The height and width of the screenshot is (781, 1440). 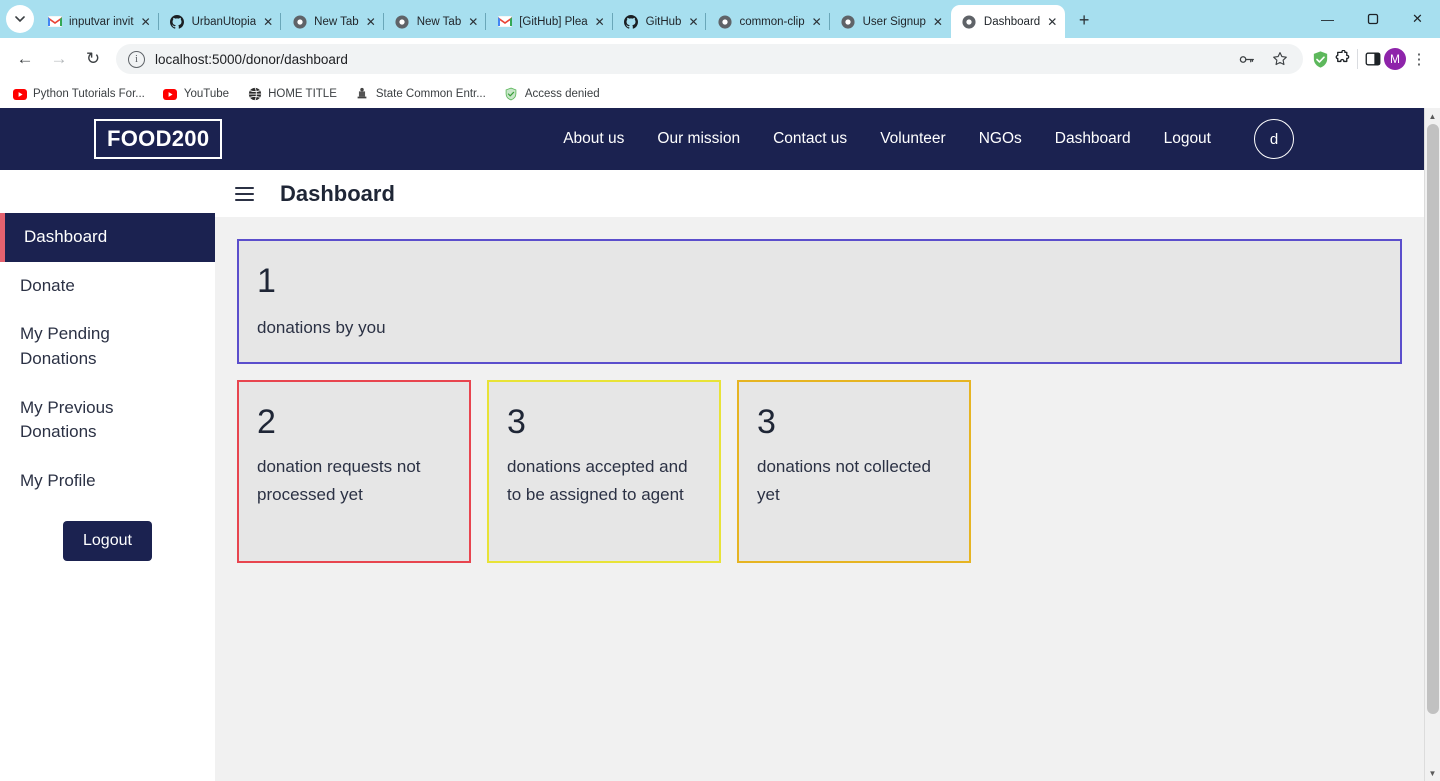 What do you see at coordinates (25, 59) in the screenshot?
I see `back-button: ←` at bounding box center [25, 59].